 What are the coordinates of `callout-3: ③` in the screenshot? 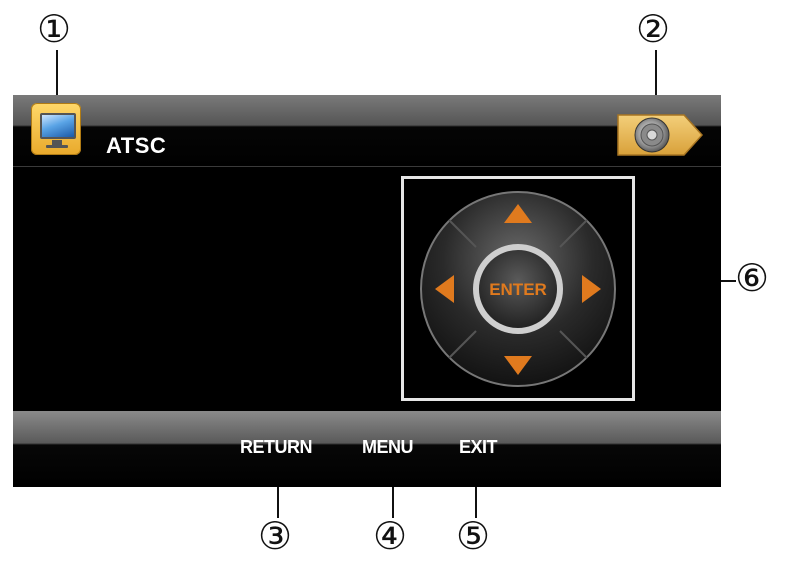 It's located at (275, 536).